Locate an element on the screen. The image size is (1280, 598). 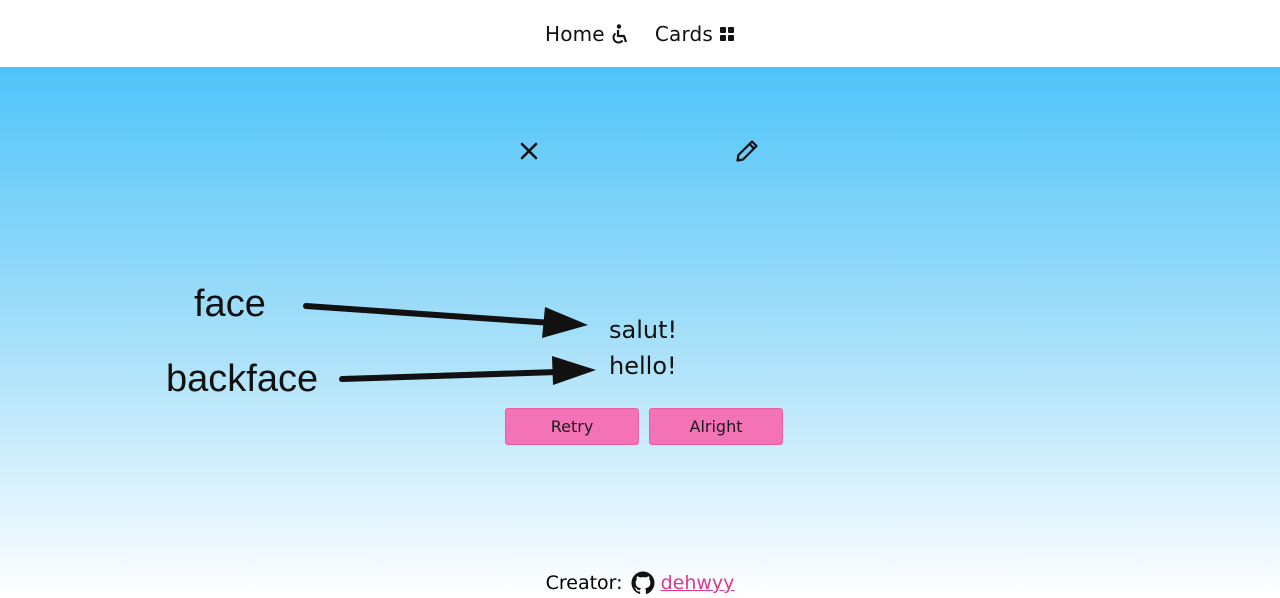
nav-home-label: Home is located at coordinates (574, 33).